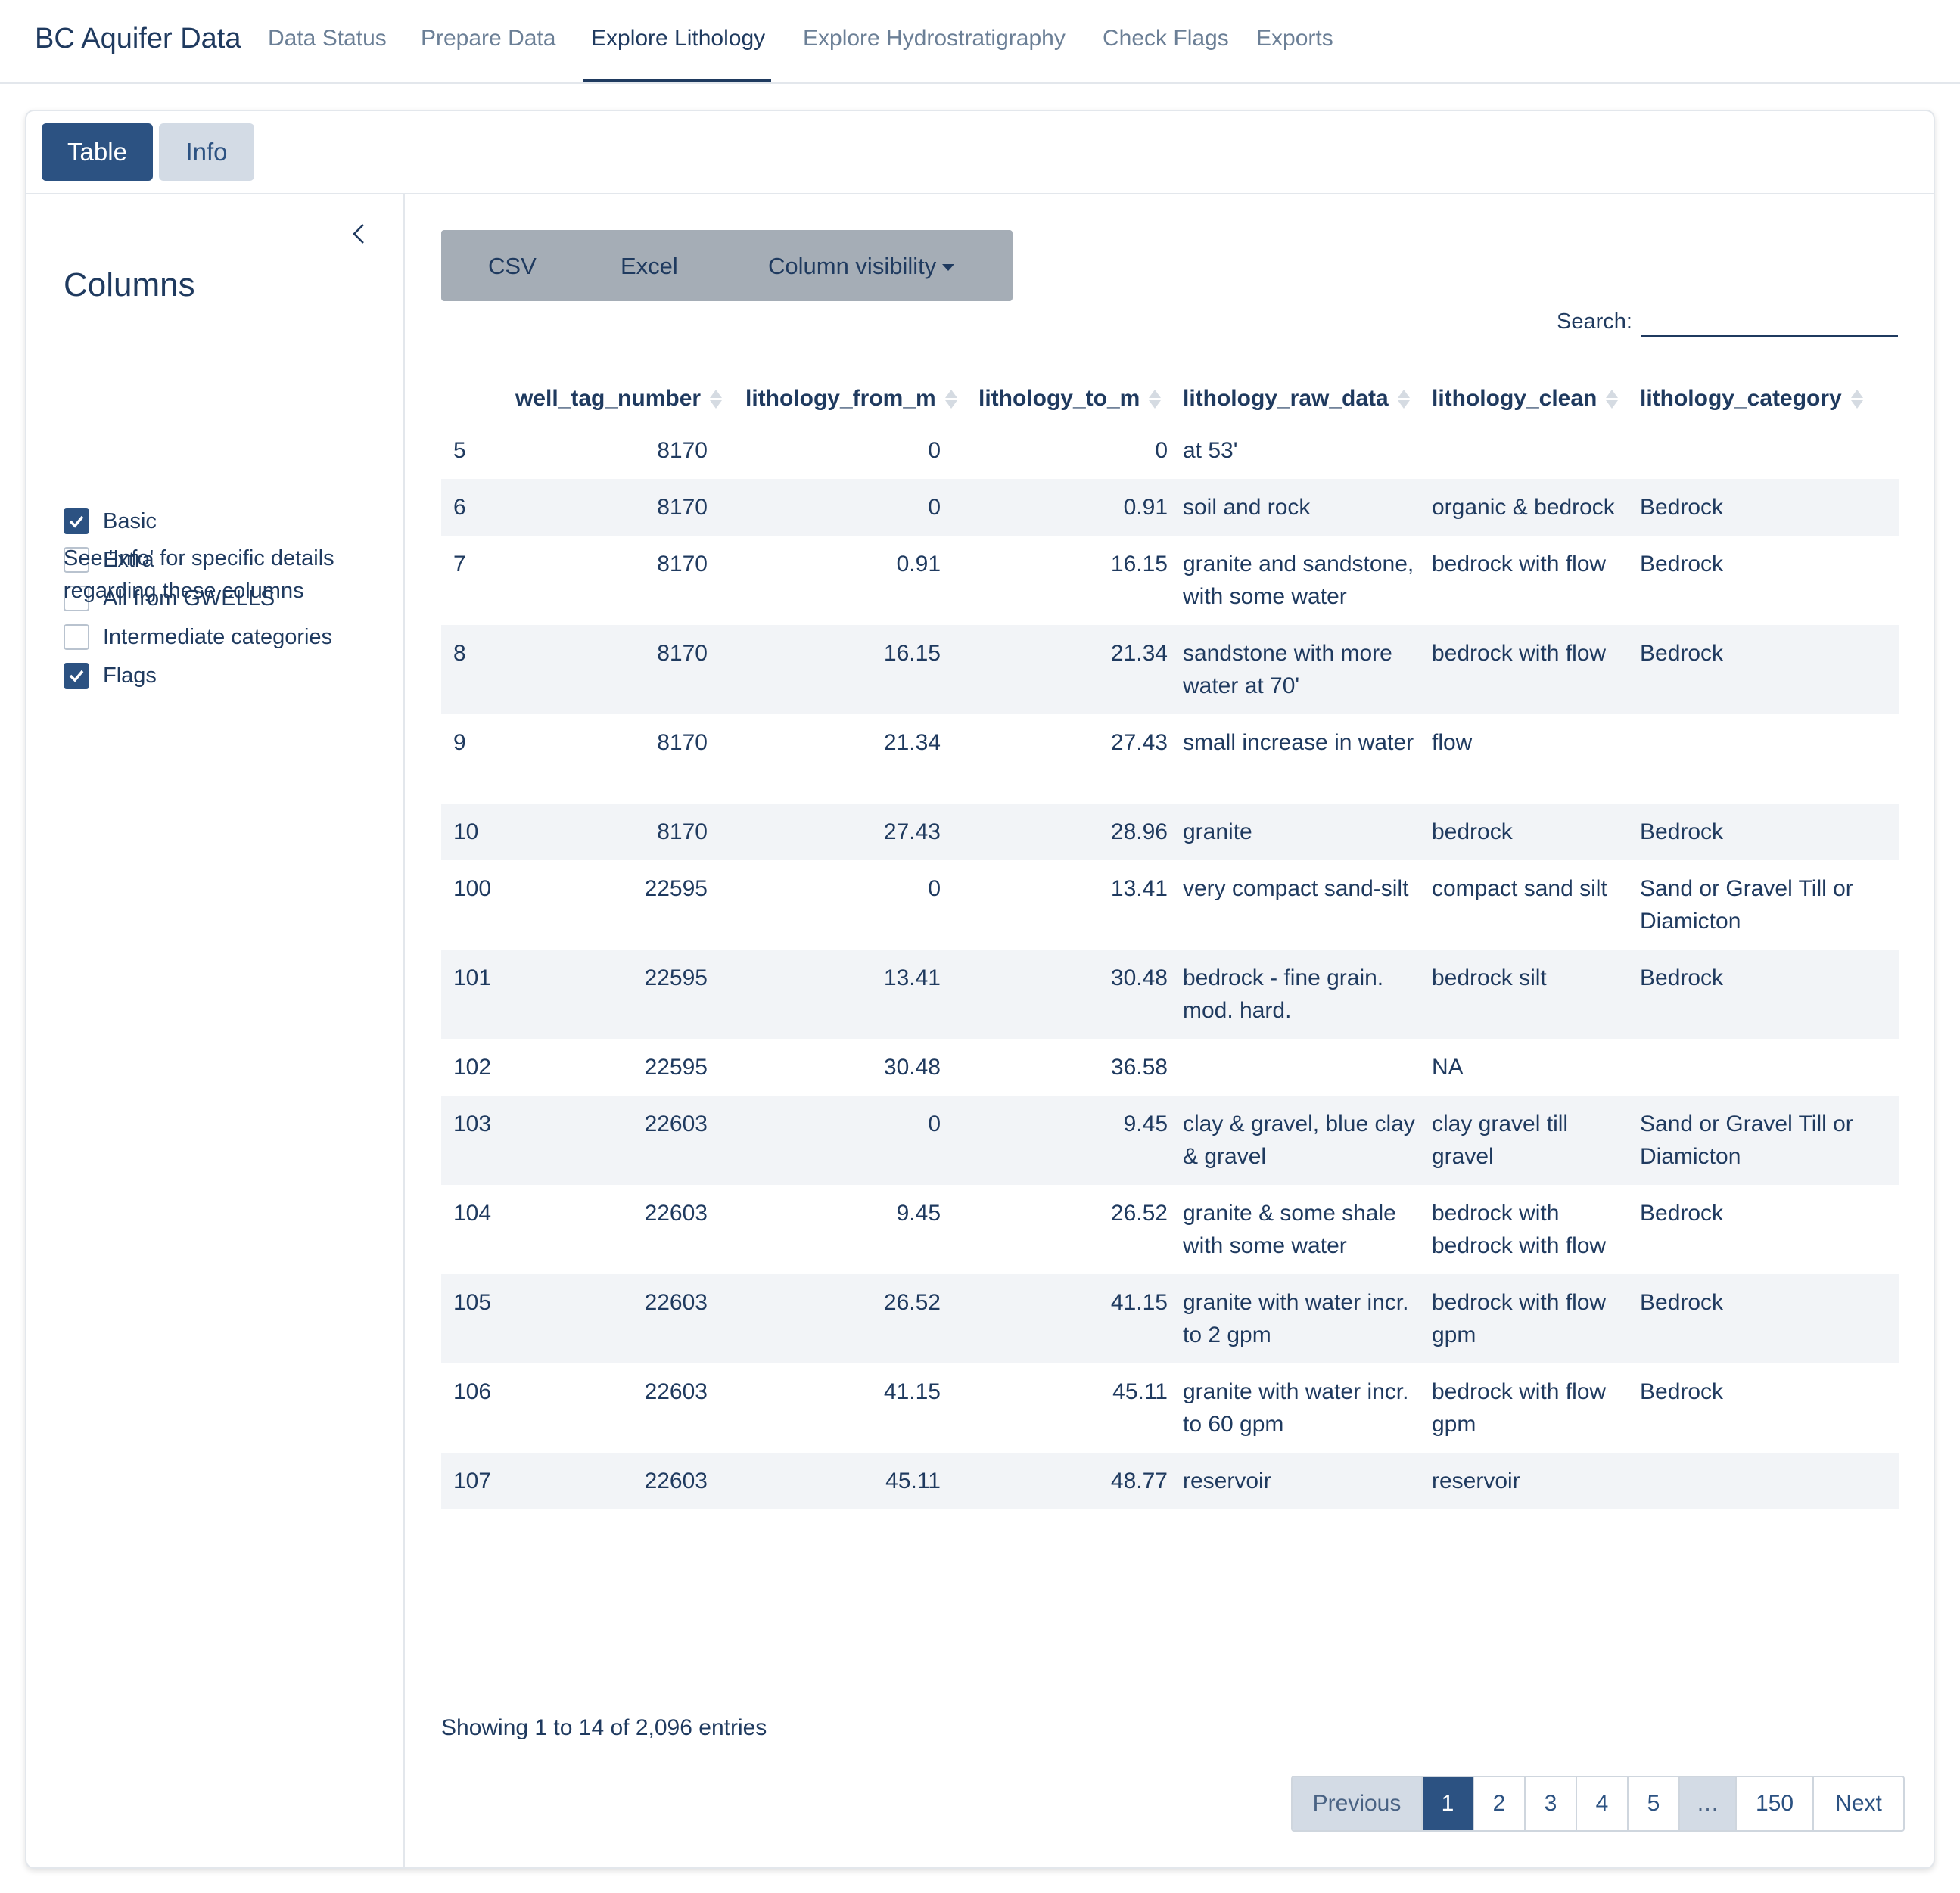 The width and height of the screenshot is (1960, 1893). I want to click on column-header: well_tag_number, so click(619, 399).